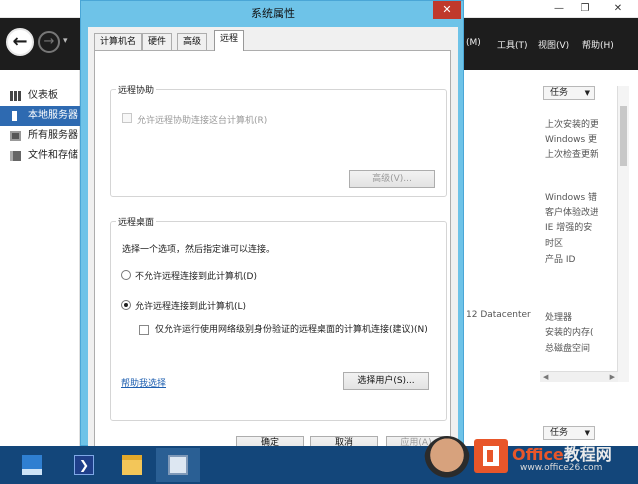 This screenshot has height=484, width=638. I want to click on os-edition-value: 12 Datacenter, so click(498, 315).